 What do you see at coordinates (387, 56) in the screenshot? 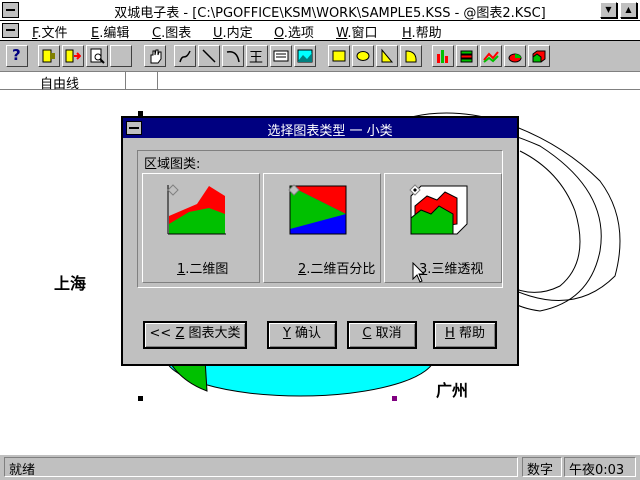
I see `triangle-icon` at bounding box center [387, 56].